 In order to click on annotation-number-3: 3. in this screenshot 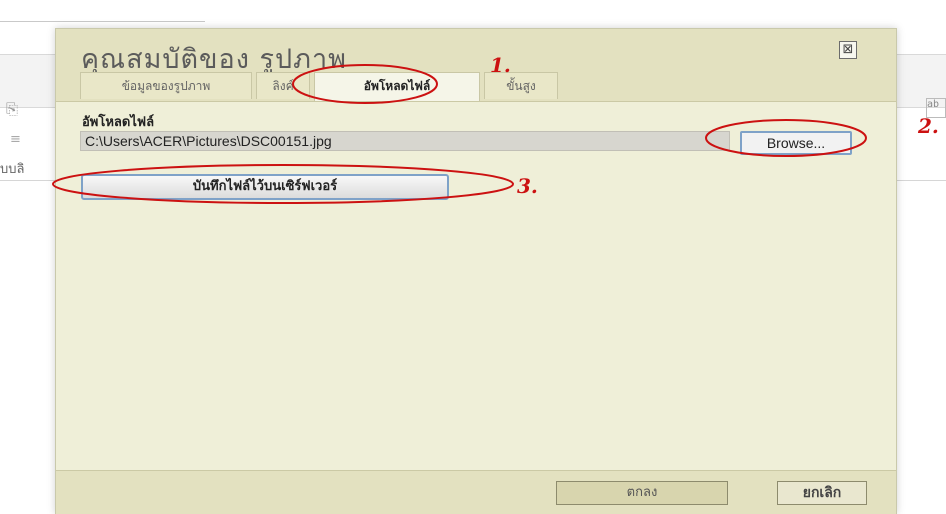, I will do `click(527, 186)`.